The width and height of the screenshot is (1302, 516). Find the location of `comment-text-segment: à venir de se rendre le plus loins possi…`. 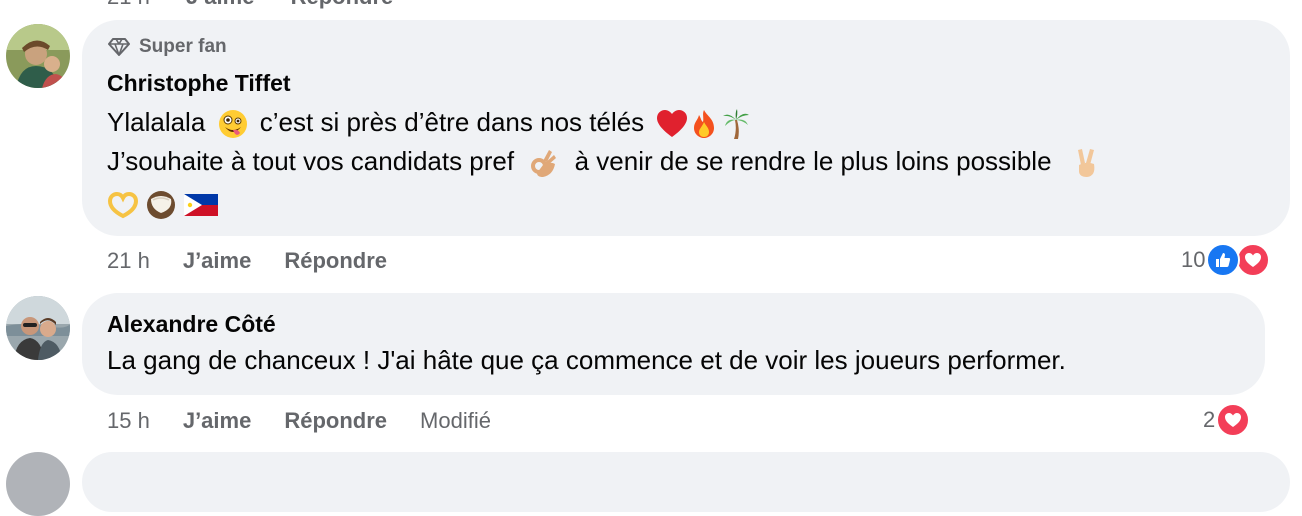

comment-text-segment: à venir de se rendre le plus loins possi… is located at coordinates (813, 161).